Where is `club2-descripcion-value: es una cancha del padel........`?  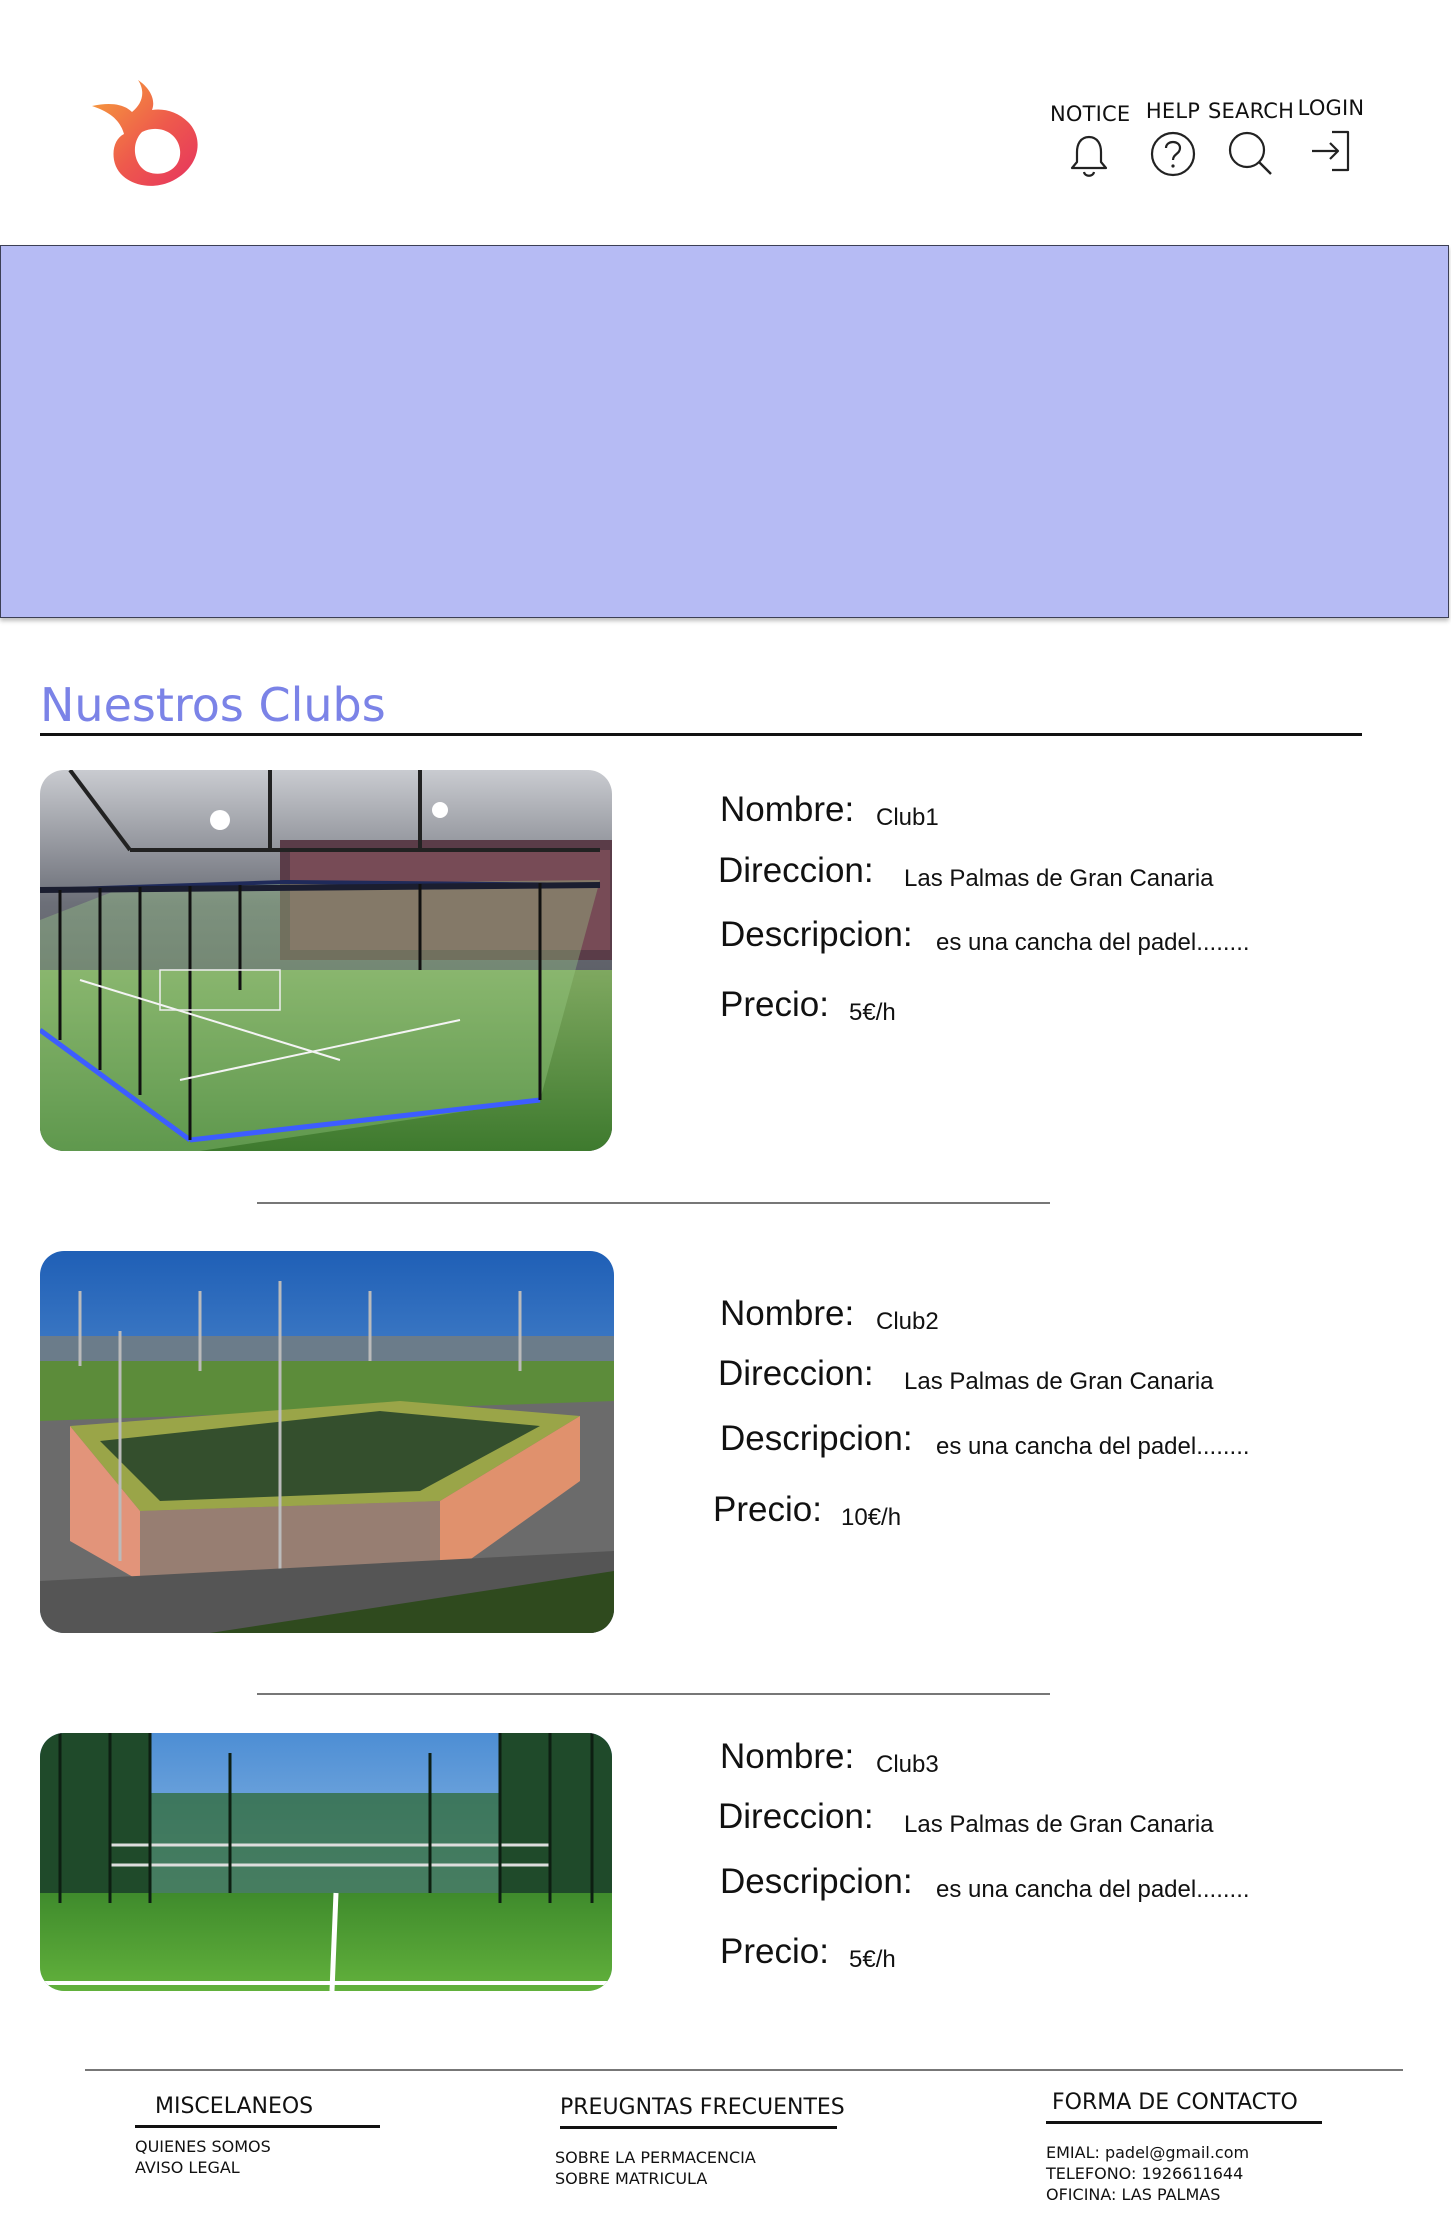 club2-descripcion-value: es una cancha del padel........ is located at coordinates (1093, 1446).